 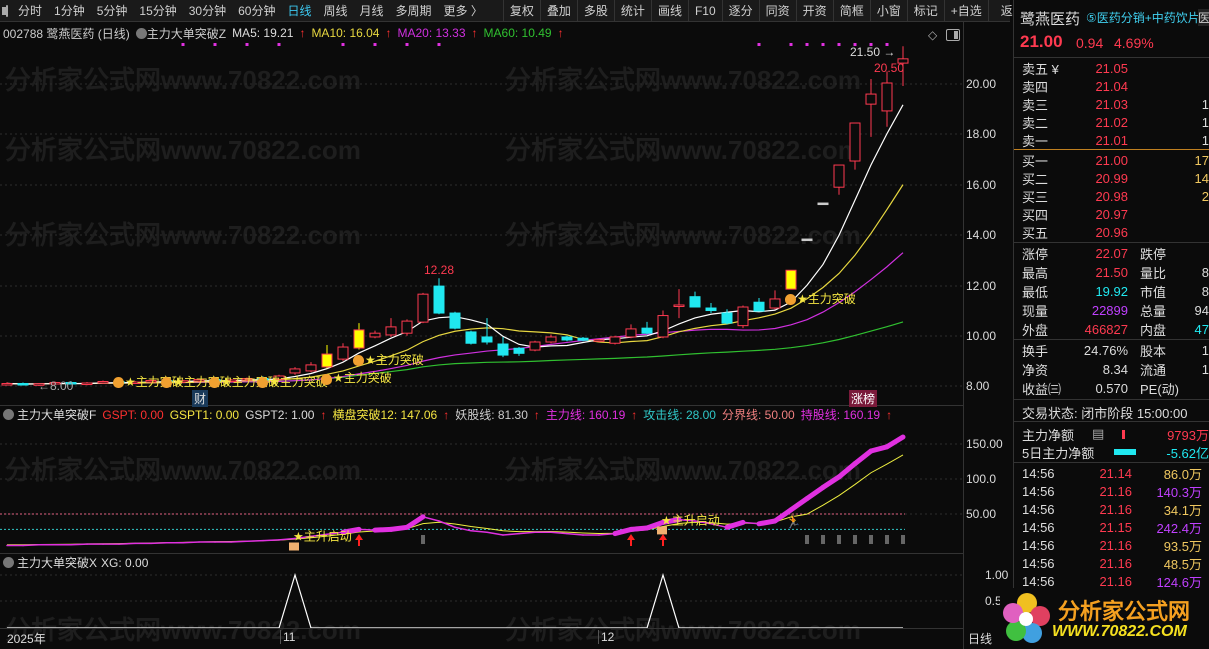 What do you see at coordinates (5, 10) in the screenshot?
I see `sidebar-toggle-icon` at bounding box center [5, 10].